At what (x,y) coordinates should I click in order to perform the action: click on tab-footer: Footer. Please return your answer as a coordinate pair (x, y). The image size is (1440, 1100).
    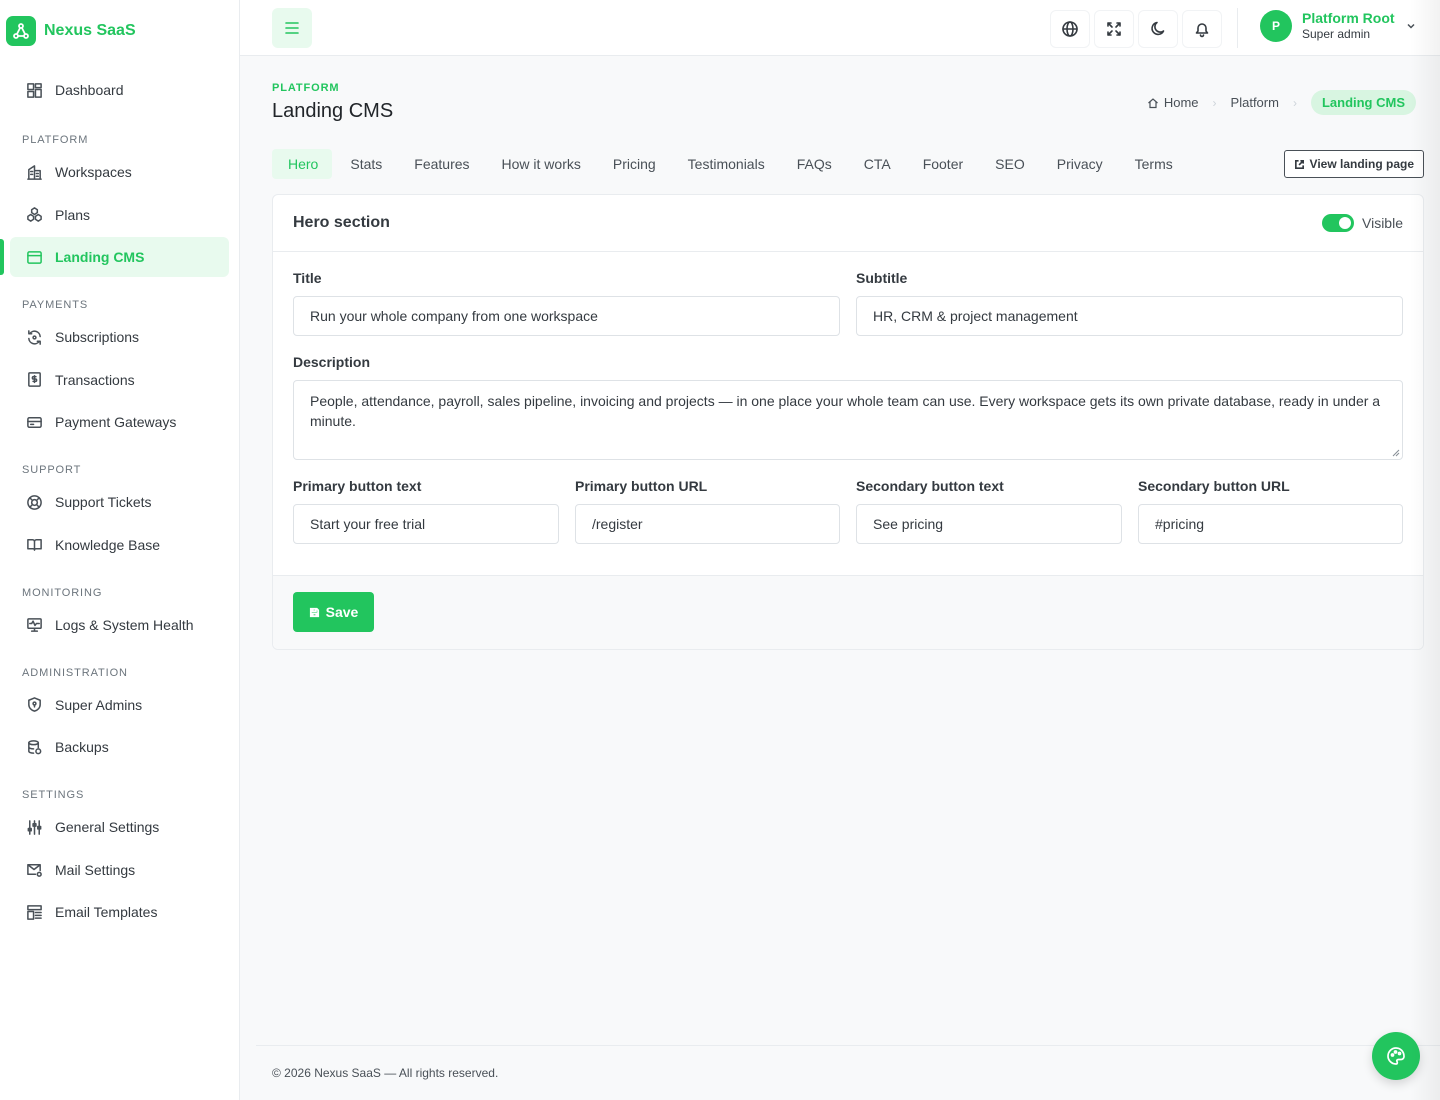
    Looking at the image, I should click on (942, 164).